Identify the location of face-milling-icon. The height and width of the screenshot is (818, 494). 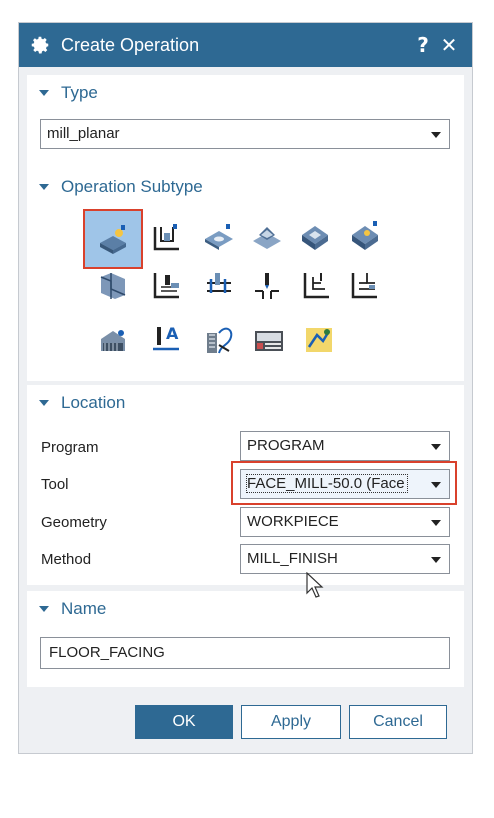
(219, 237).